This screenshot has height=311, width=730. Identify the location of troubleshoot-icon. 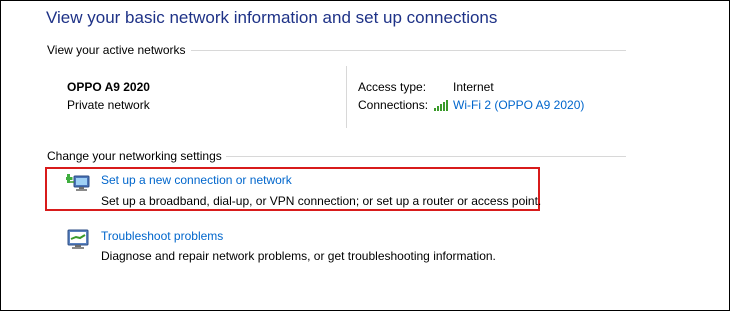
(78, 239).